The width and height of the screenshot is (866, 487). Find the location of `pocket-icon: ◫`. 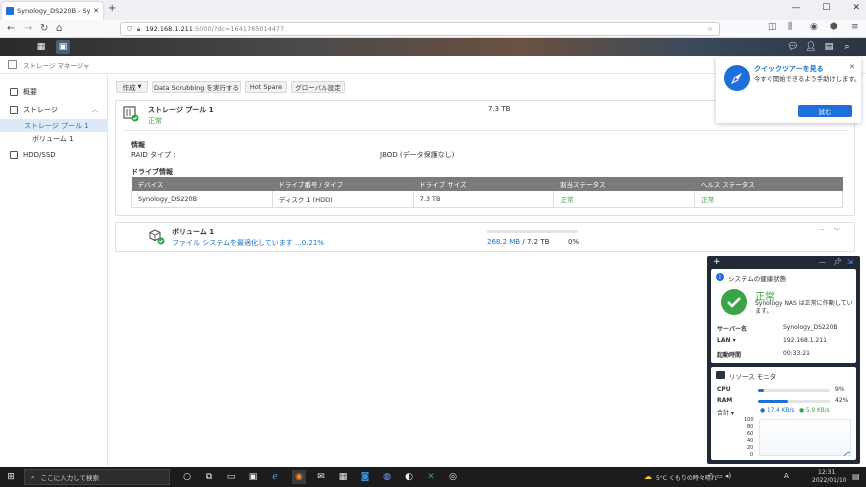

pocket-icon: ◫ is located at coordinates (772, 27).